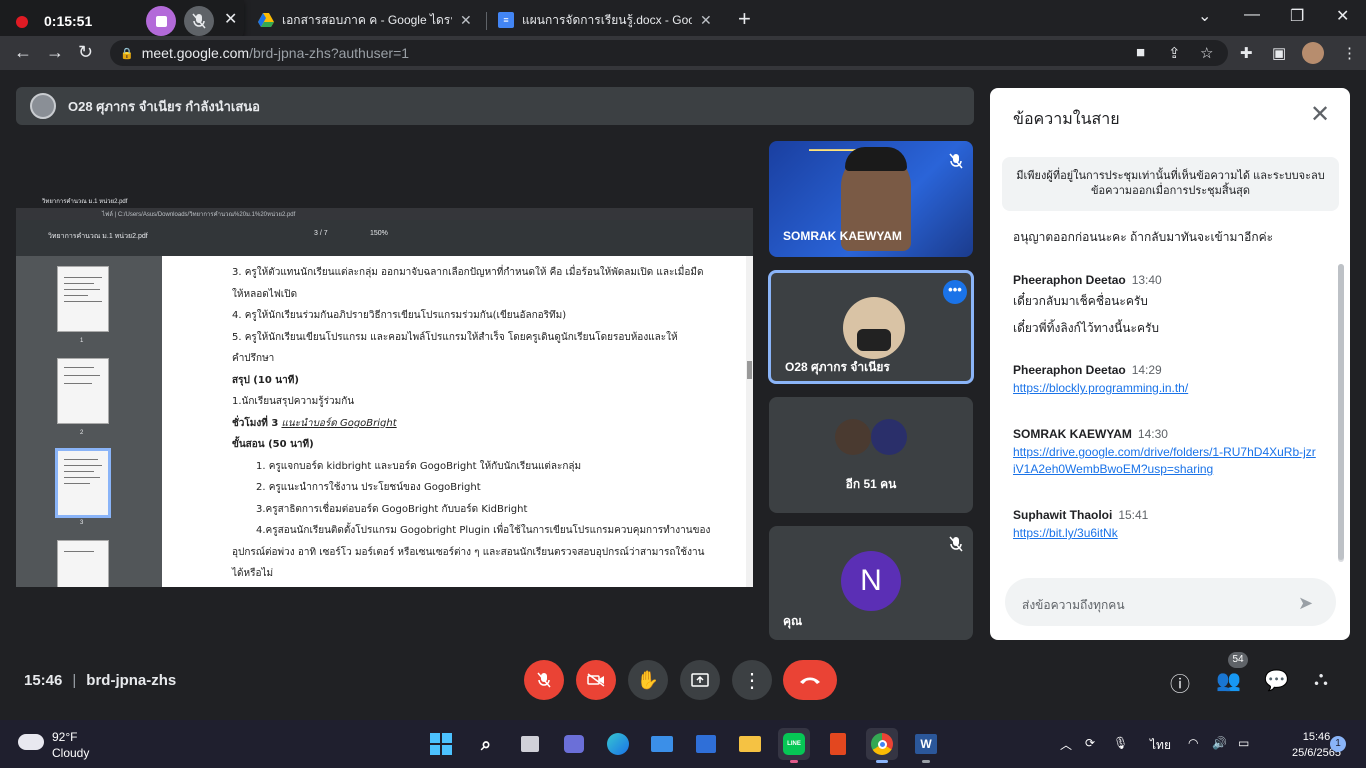 Image resolution: width=1366 pixels, height=768 pixels. I want to click on more-options-button: •••, so click(955, 292).